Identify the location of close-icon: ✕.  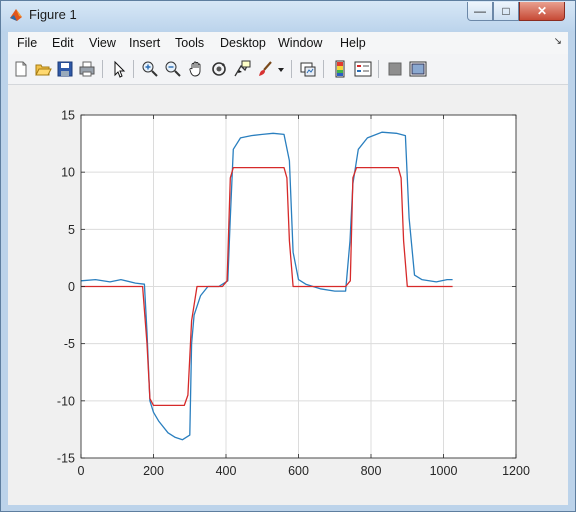
(542, 11).